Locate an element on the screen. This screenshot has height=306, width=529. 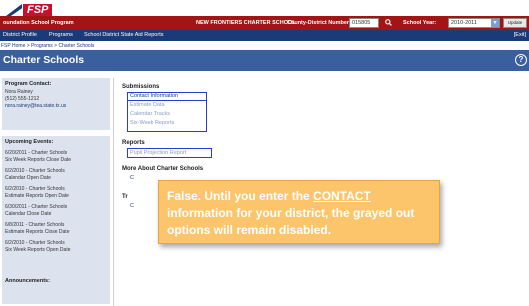
training-link: C is located at coordinates (132, 206).